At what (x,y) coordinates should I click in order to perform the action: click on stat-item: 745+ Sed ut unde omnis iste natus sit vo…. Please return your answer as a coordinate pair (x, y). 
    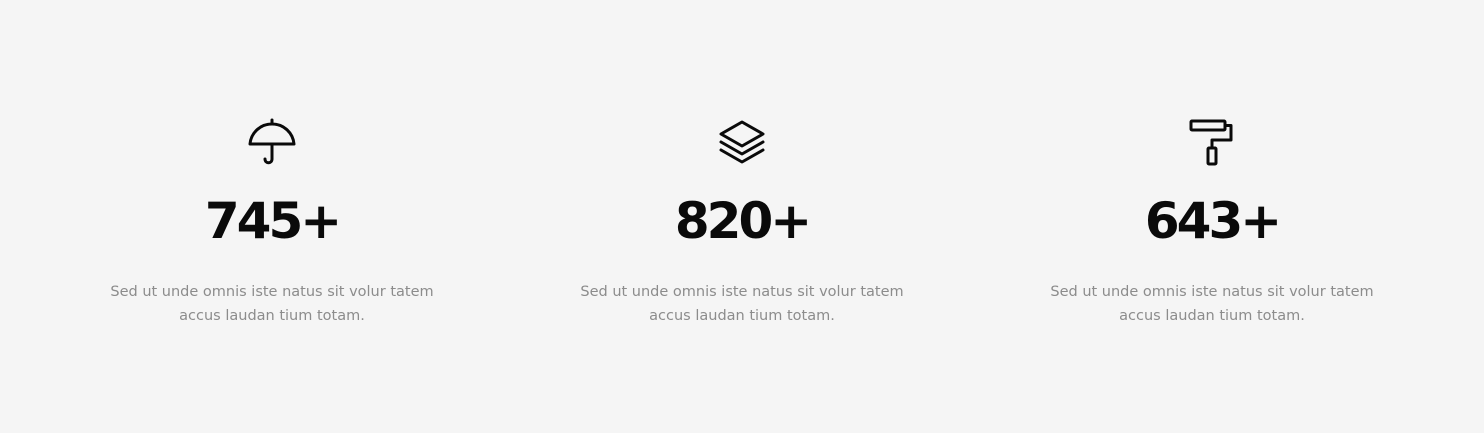
    Looking at the image, I should click on (272, 223).